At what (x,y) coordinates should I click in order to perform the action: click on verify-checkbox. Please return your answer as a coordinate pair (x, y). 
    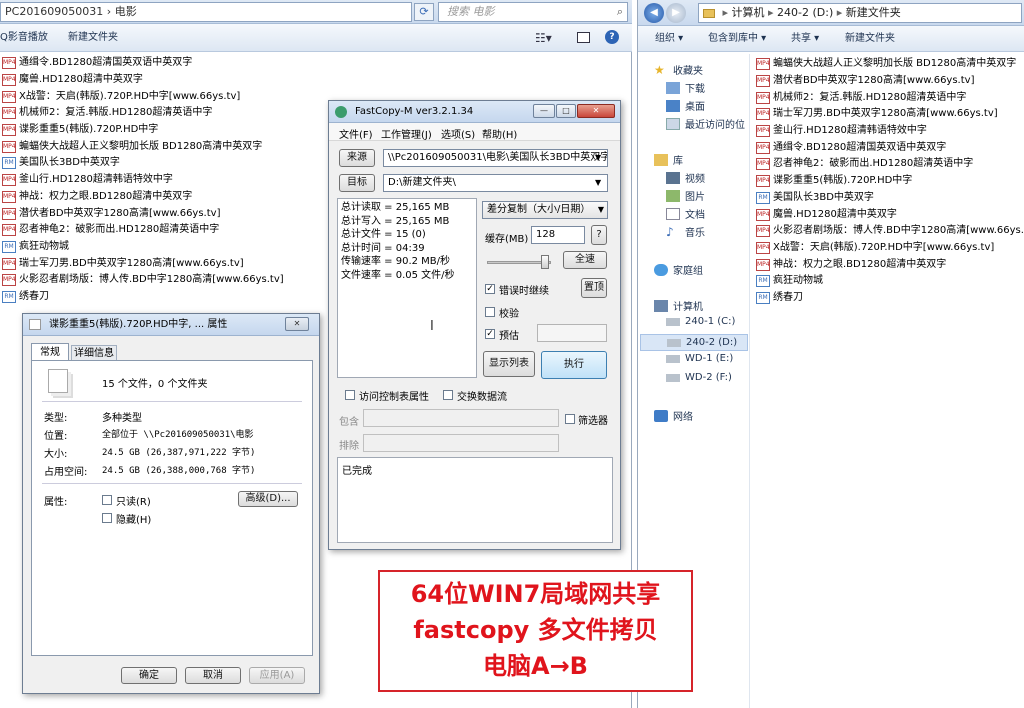
    Looking at the image, I should click on (490, 312).